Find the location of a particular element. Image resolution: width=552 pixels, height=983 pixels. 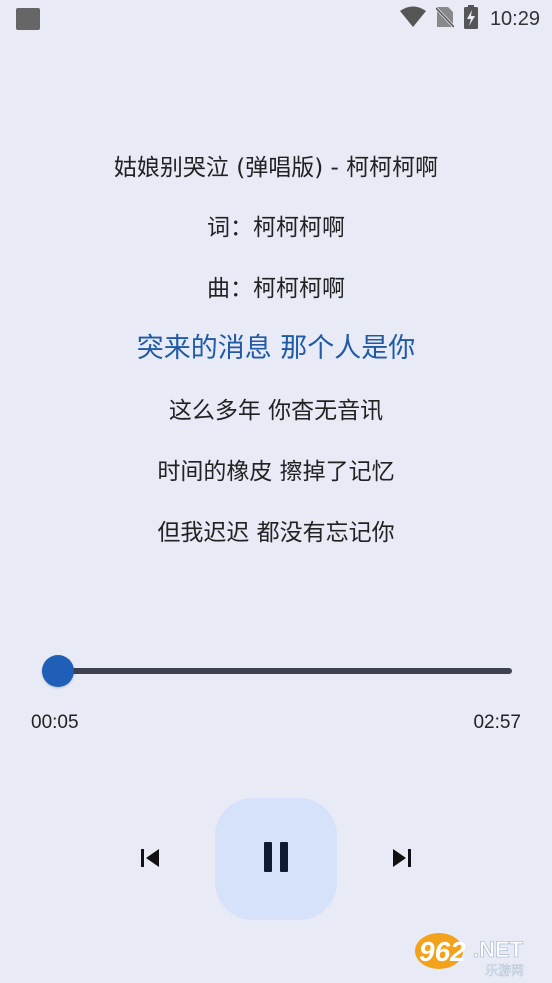

next-button is located at coordinates (402, 860).